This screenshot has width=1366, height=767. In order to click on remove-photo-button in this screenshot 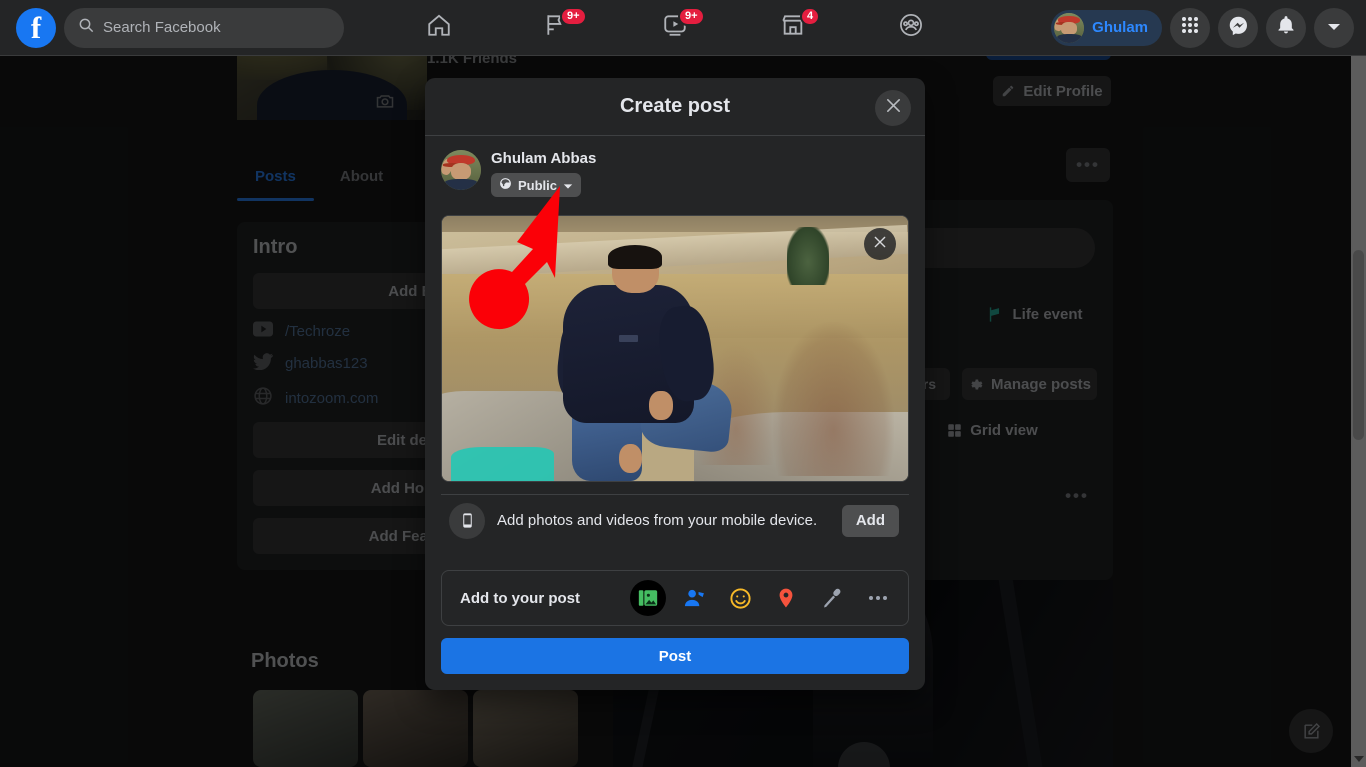, I will do `click(880, 244)`.